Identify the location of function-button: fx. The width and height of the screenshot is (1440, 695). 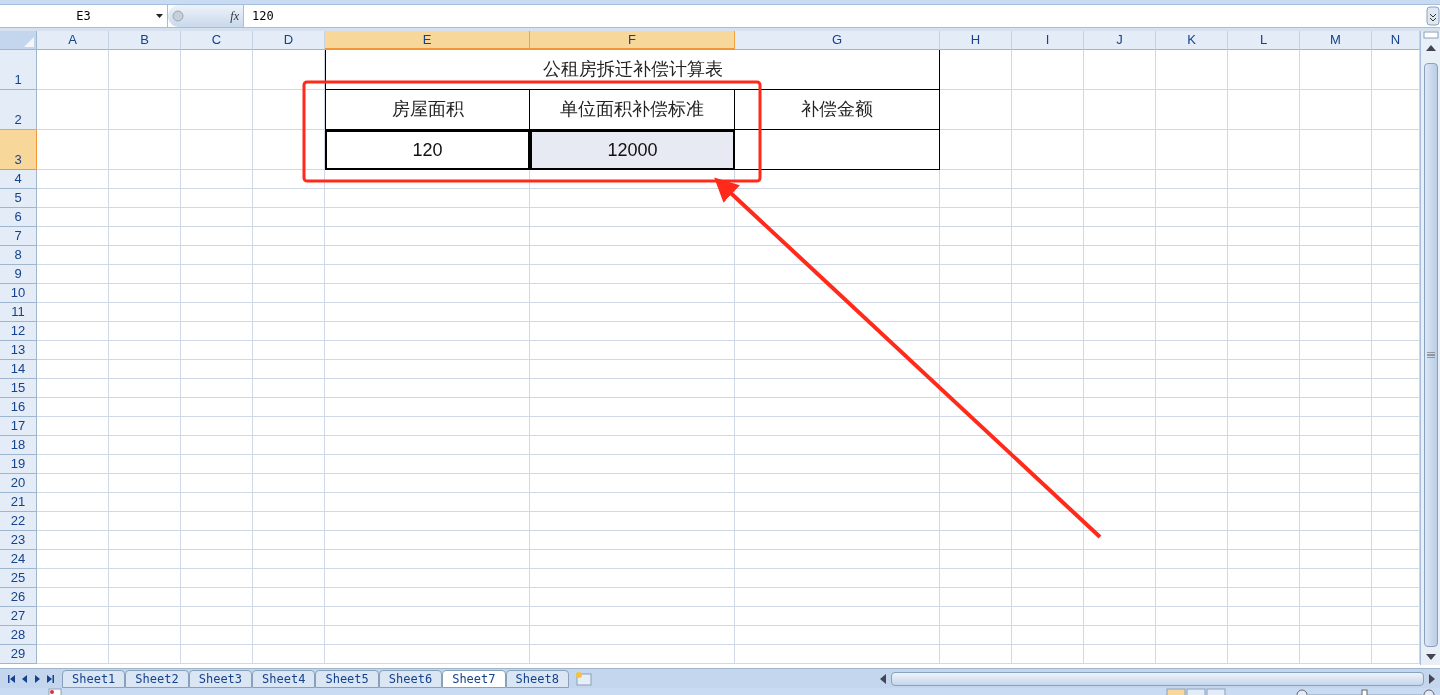
(234, 16).